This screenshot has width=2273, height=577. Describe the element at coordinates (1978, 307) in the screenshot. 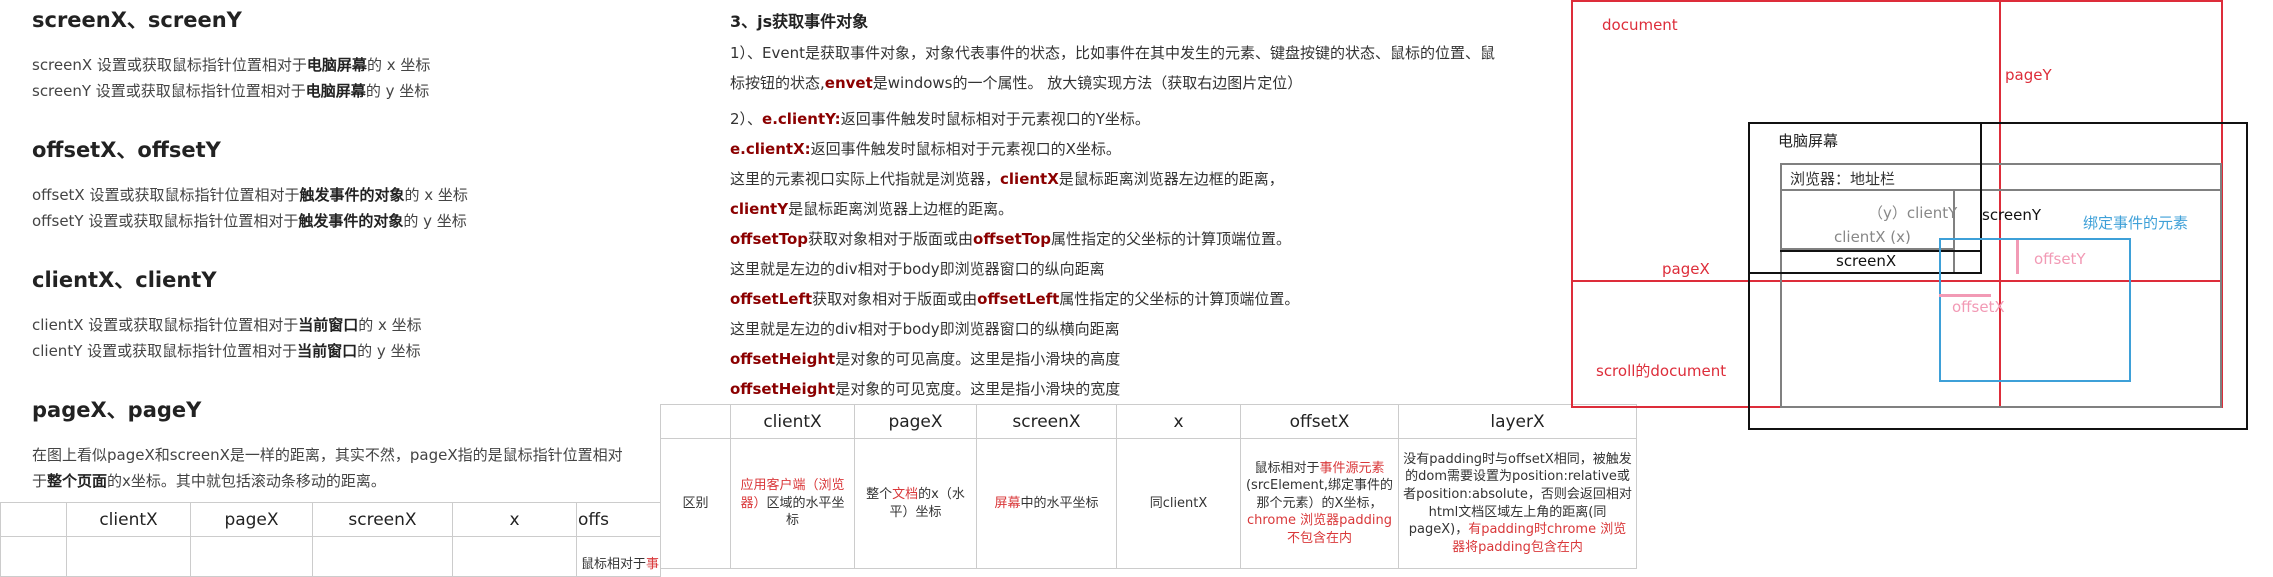

I see `offsetX-label: offsetX` at that location.